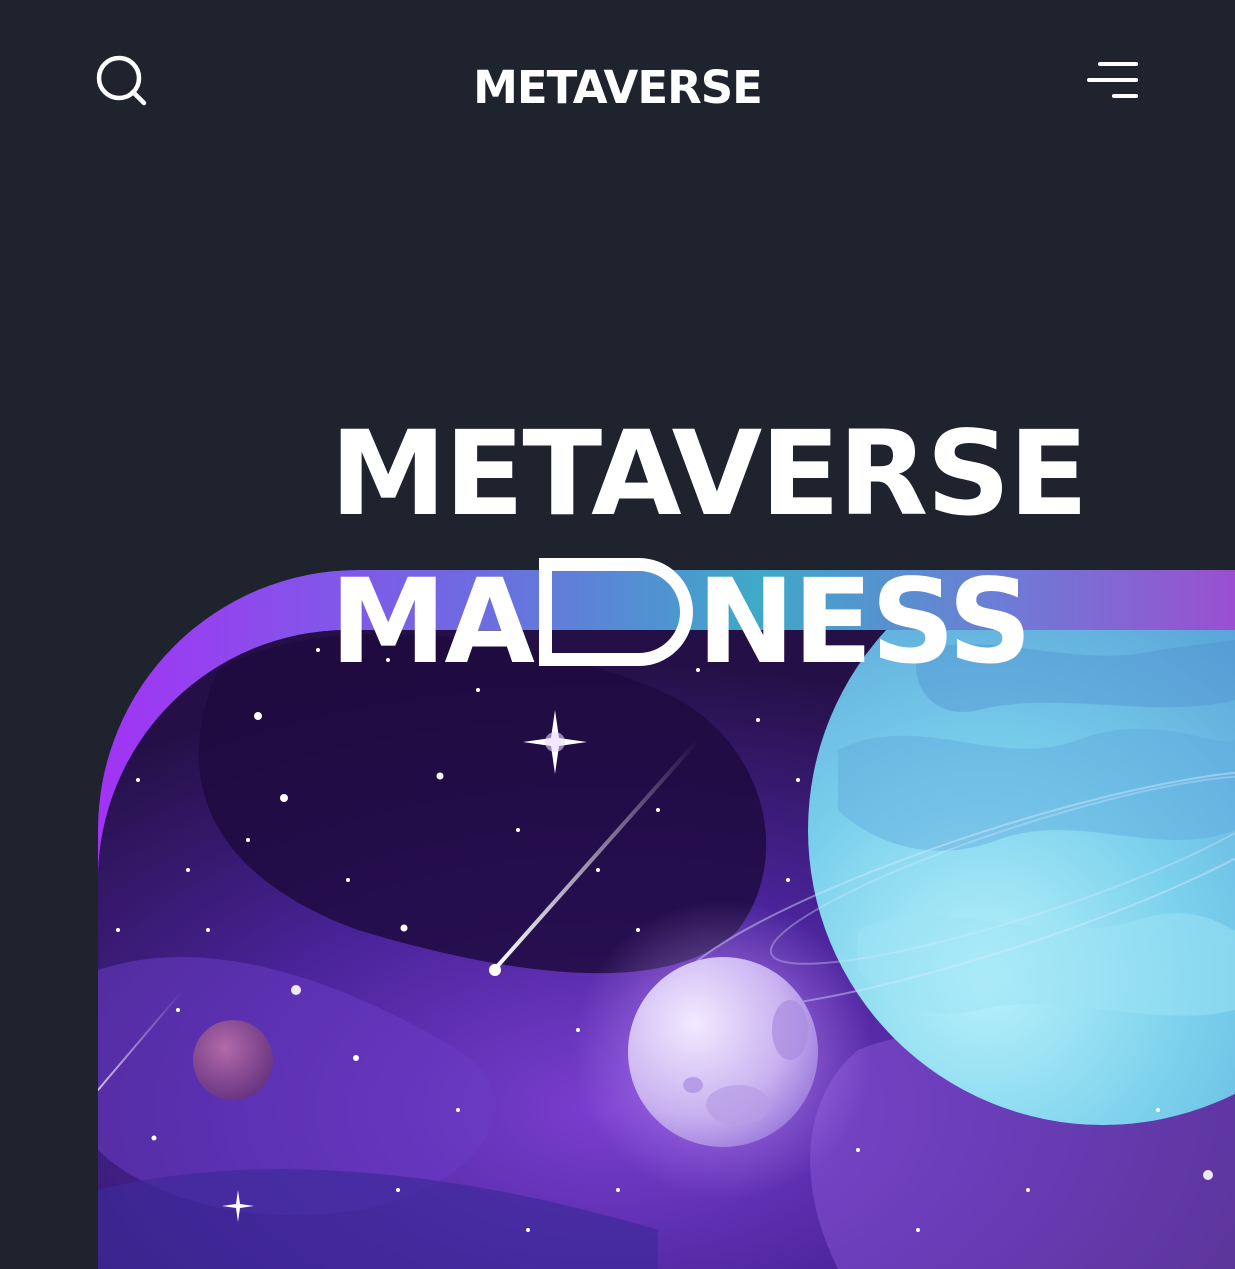 This screenshot has height=1269, width=1235. What do you see at coordinates (233, 1060) in the screenshot?
I see `small-planet` at bounding box center [233, 1060].